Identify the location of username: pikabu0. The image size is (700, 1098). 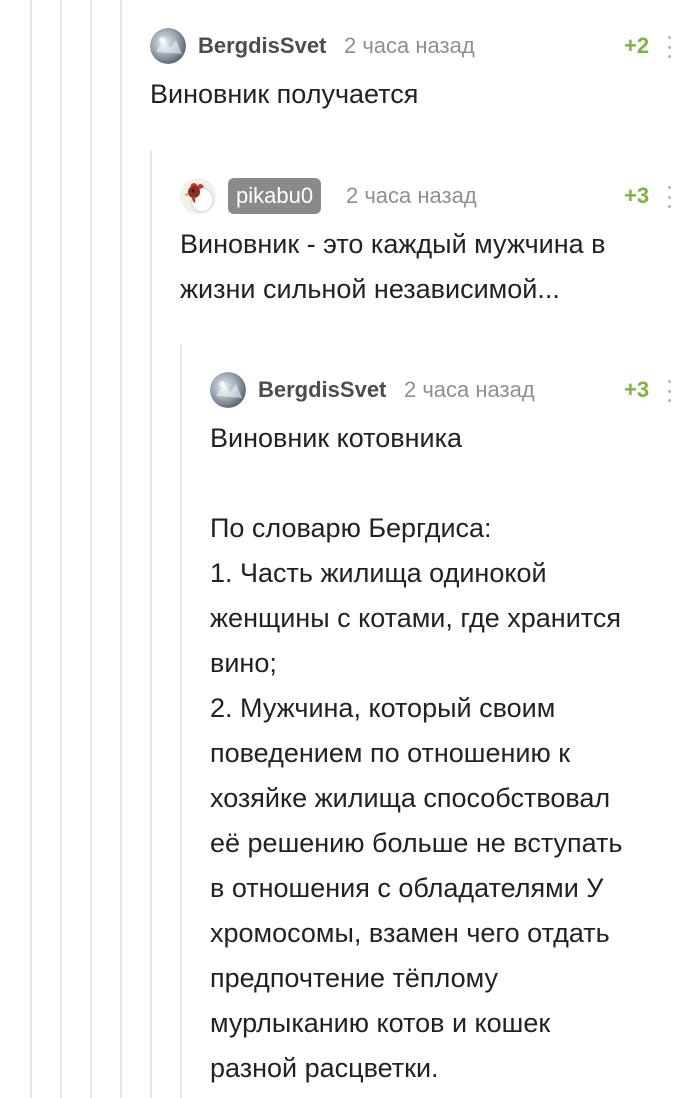
(275, 196).